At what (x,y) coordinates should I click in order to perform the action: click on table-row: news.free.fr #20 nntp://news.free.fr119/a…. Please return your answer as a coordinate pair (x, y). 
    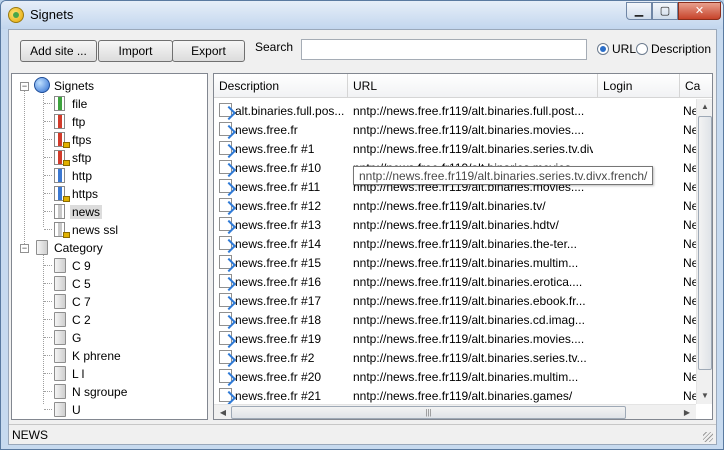
    Looking at the image, I should click on (456, 376).